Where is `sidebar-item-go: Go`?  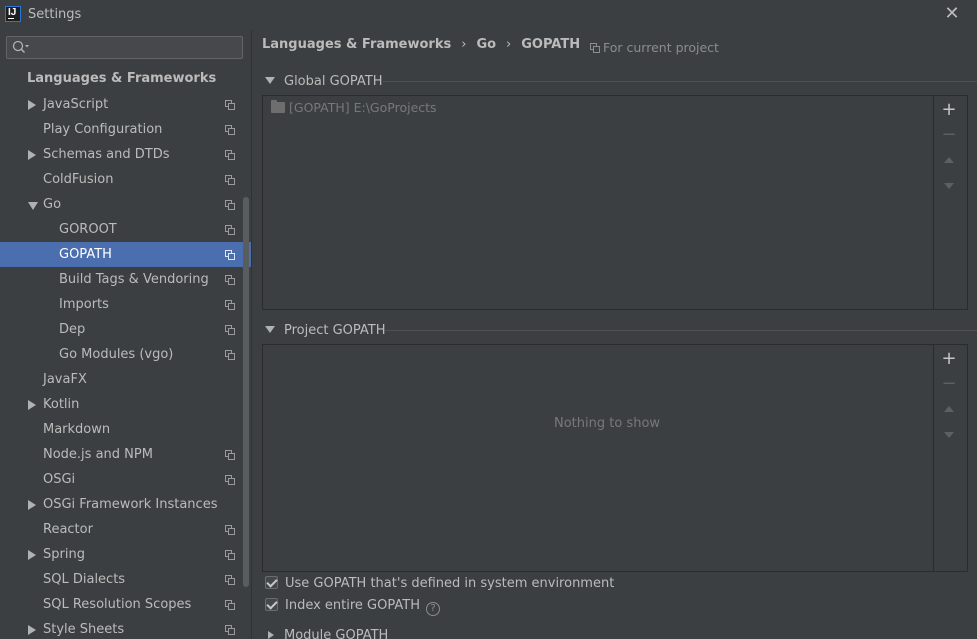
sidebar-item-go: Go is located at coordinates (125, 204).